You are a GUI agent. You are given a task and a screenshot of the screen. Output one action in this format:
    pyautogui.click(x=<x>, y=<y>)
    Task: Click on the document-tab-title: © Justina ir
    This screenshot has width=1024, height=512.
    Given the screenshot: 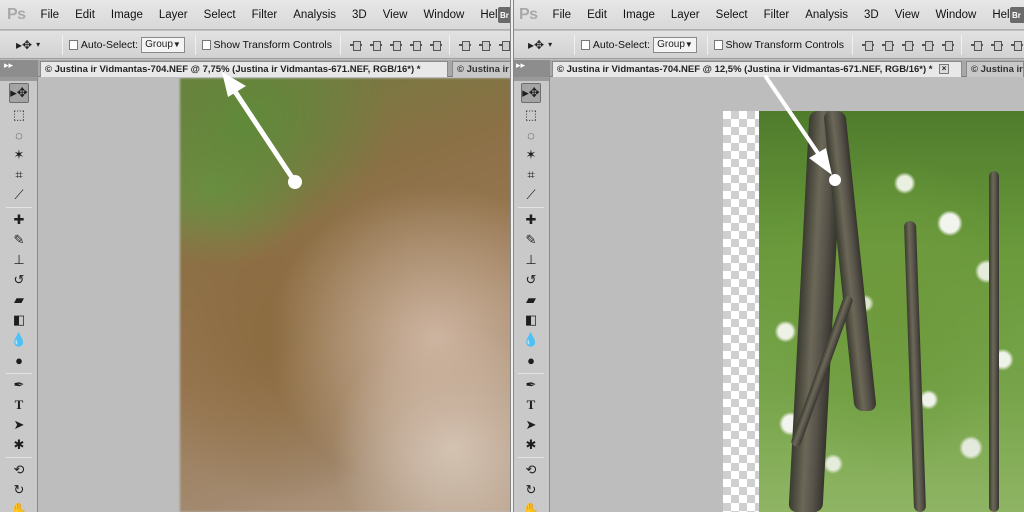 What is the action you would take?
    pyautogui.click(x=997, y=69)
    